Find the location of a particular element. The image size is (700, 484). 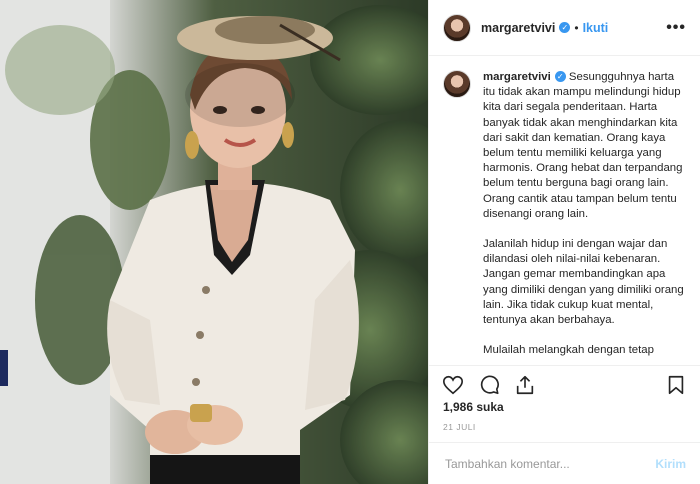

heart-icon is located at coordinates (453, 384).